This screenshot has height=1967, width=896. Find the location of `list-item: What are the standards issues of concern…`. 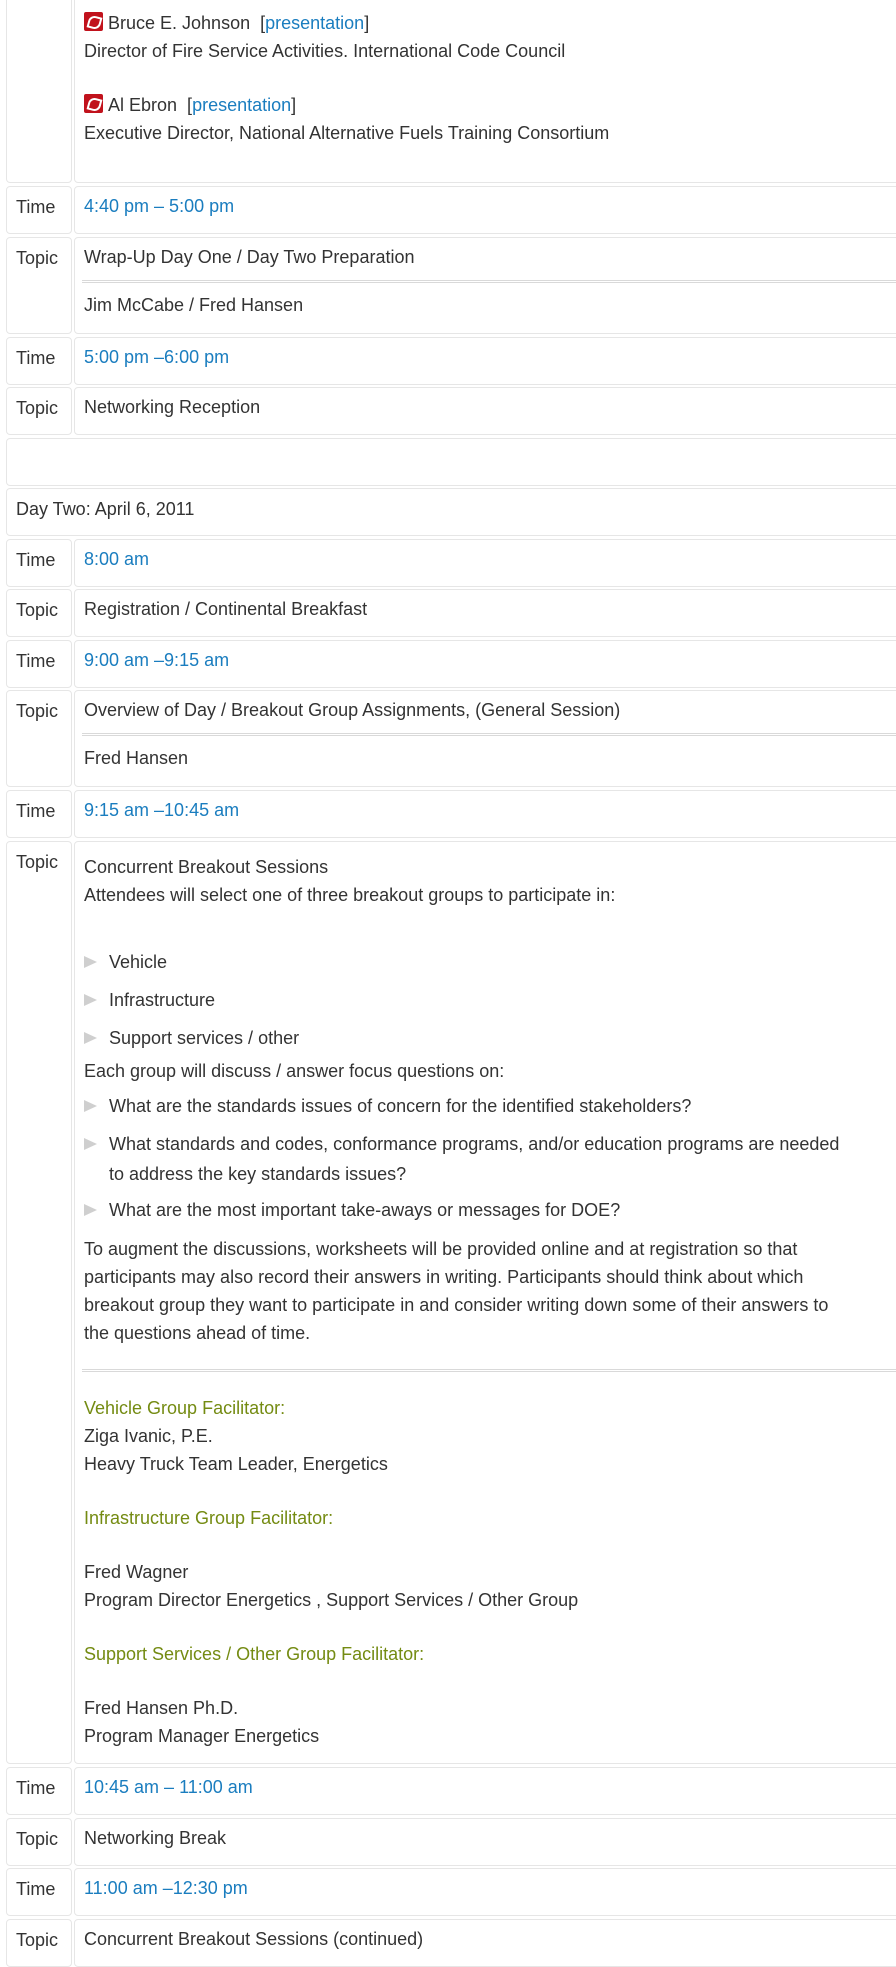

list-item: What are the standards issues of concern… is located at coordinates (490, 1106).